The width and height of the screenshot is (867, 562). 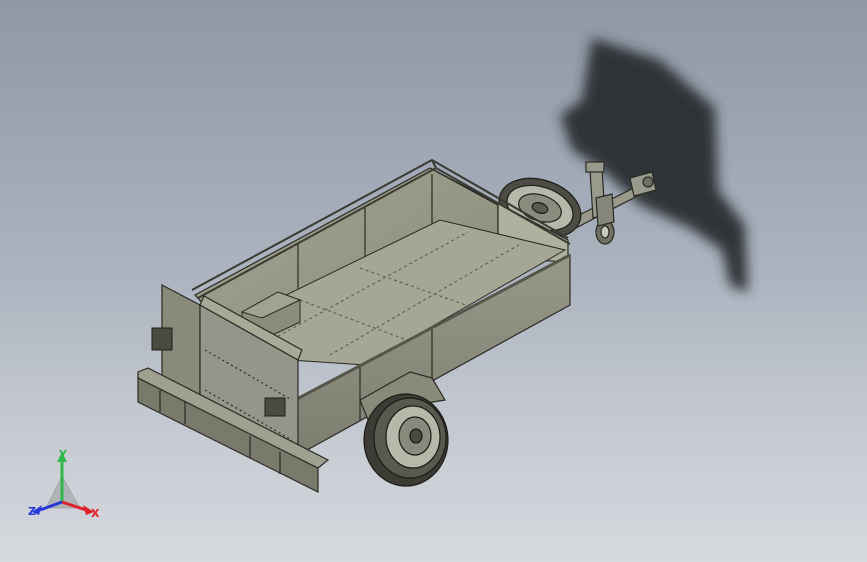 What do you see at coordinates (63, 454) in the screenshot?
I see `y-axis-label: Y` at bounding box center [63, 454].